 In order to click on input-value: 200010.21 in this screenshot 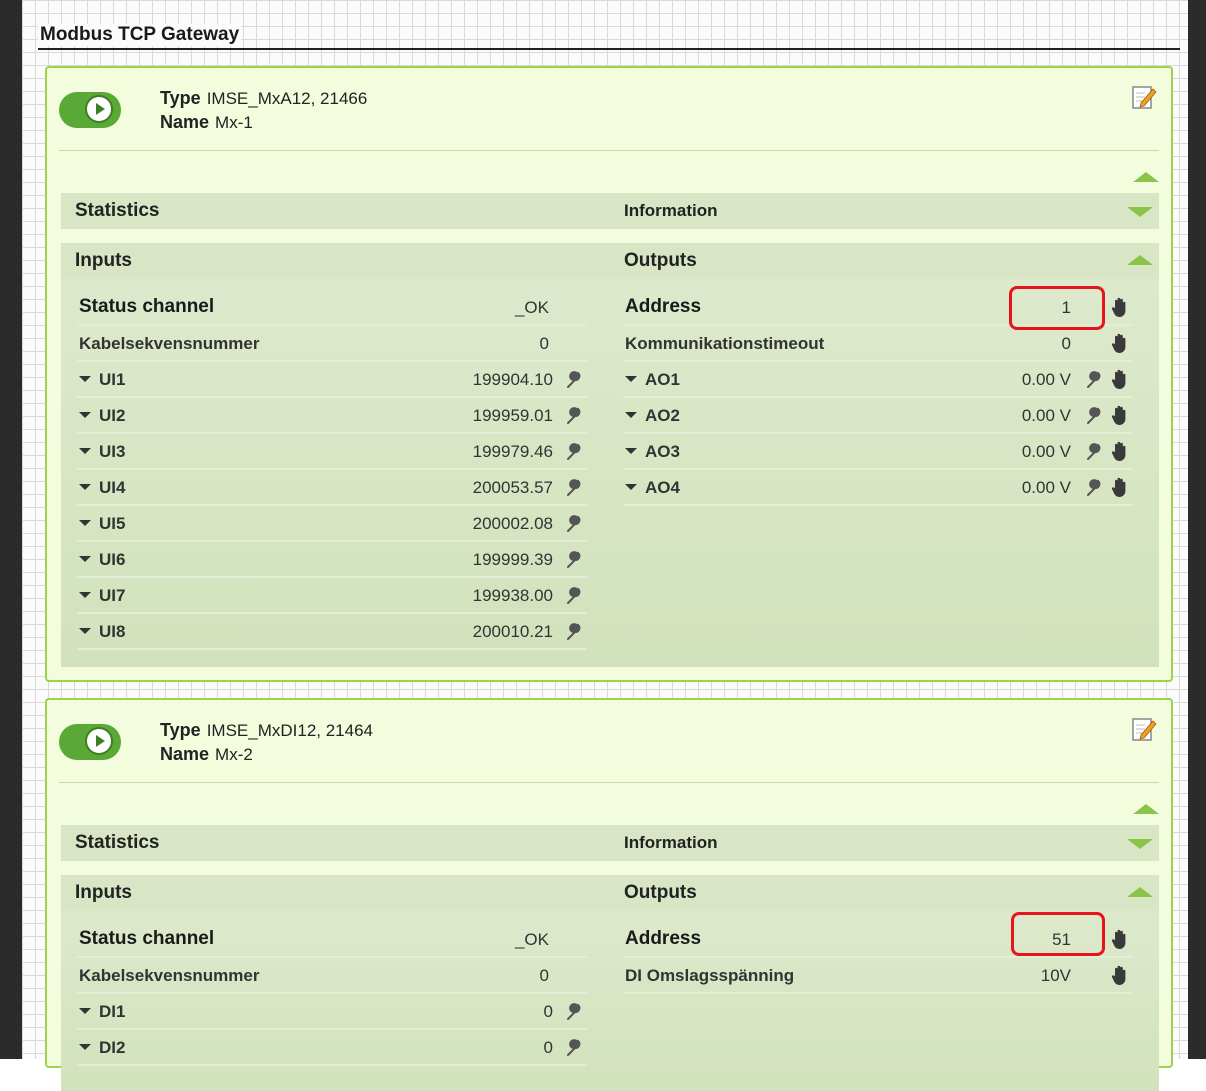, I will do `click(512, 631)`.